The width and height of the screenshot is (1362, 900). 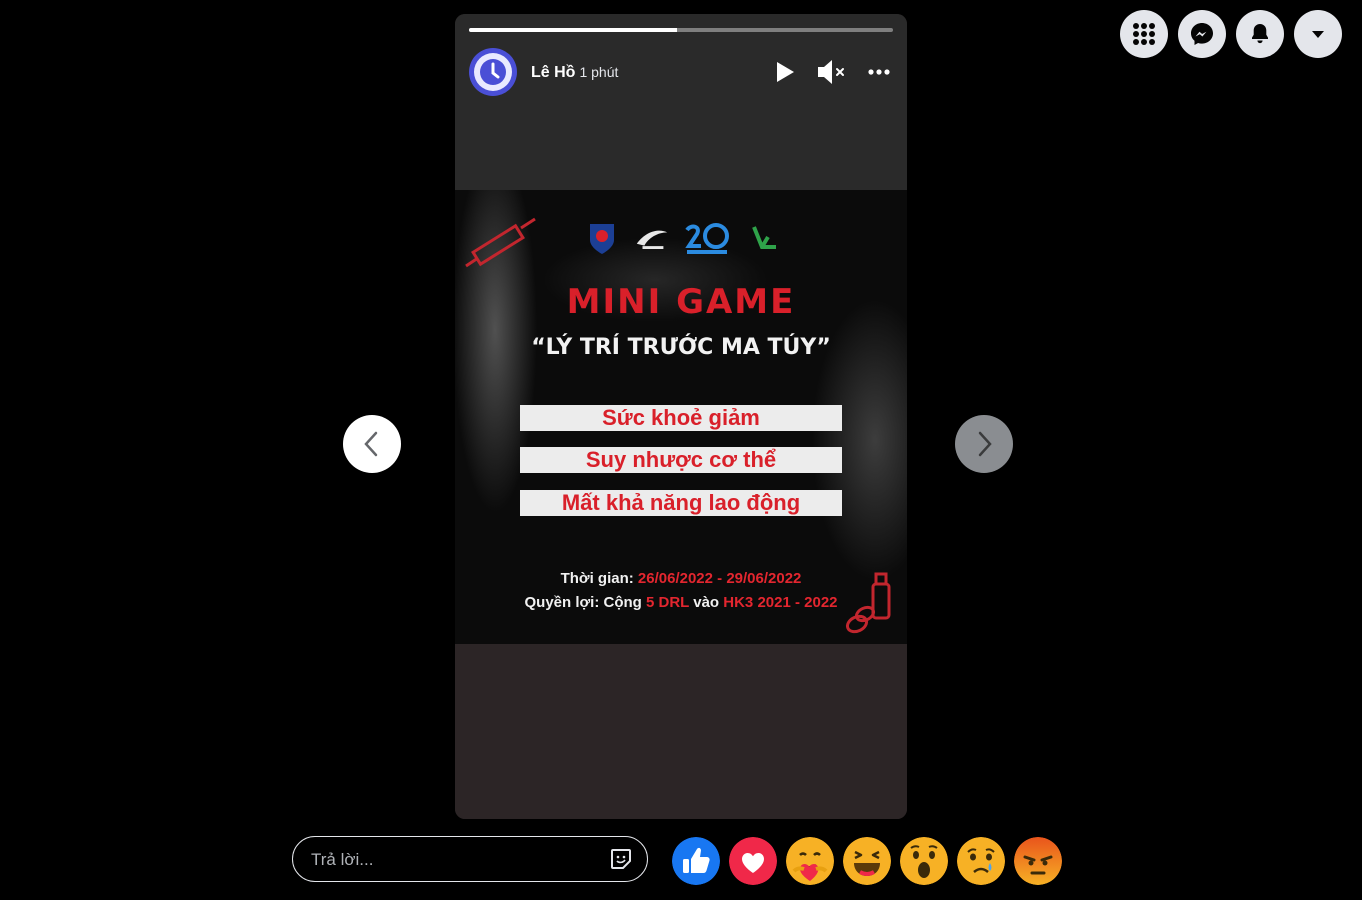 I want to click on more-dots-icon, so click(x=879, y=72).